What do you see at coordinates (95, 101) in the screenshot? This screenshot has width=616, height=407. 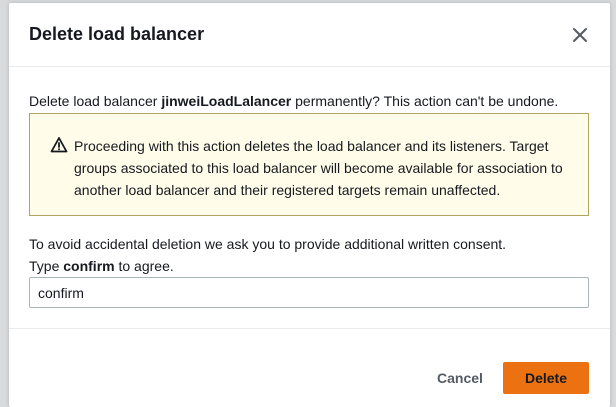 I see `intro-prefix: Delete load balancer` at bounding box center [95, 101].